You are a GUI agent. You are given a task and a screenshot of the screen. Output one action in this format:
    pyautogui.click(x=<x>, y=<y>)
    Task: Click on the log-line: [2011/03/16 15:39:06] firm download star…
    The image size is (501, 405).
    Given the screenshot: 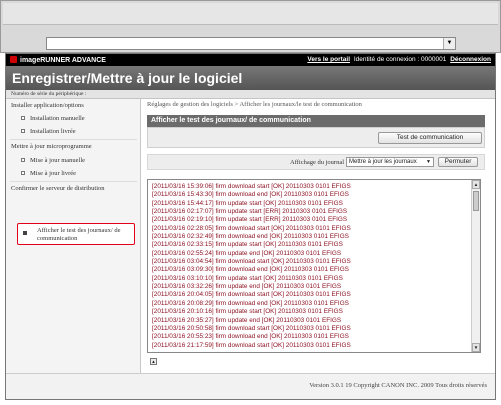 What is the action you would take?
    pyautogui.click(x=251, y=186)
    